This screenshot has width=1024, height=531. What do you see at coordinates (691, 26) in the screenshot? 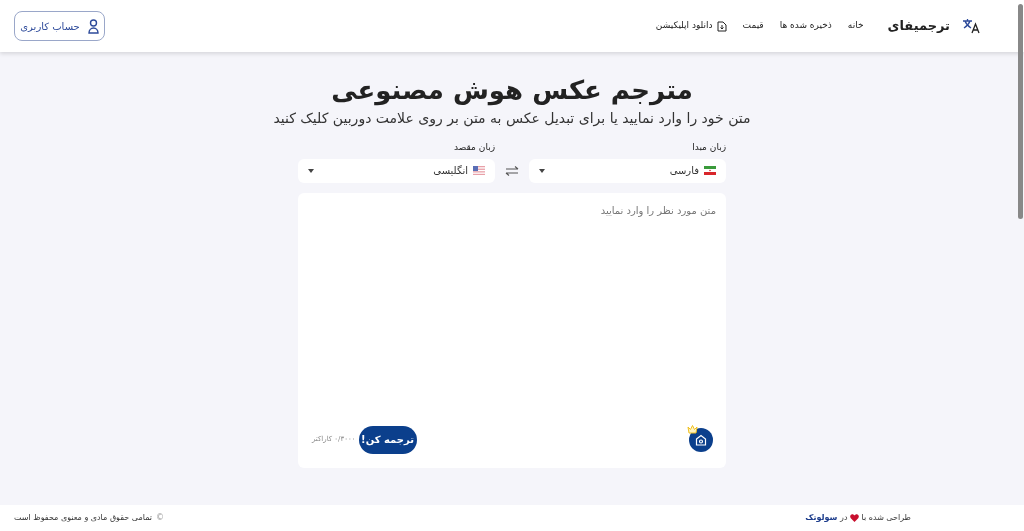
I see `download-app-link: دانلود اپلیکیشن` at bounding box center [691, 26].